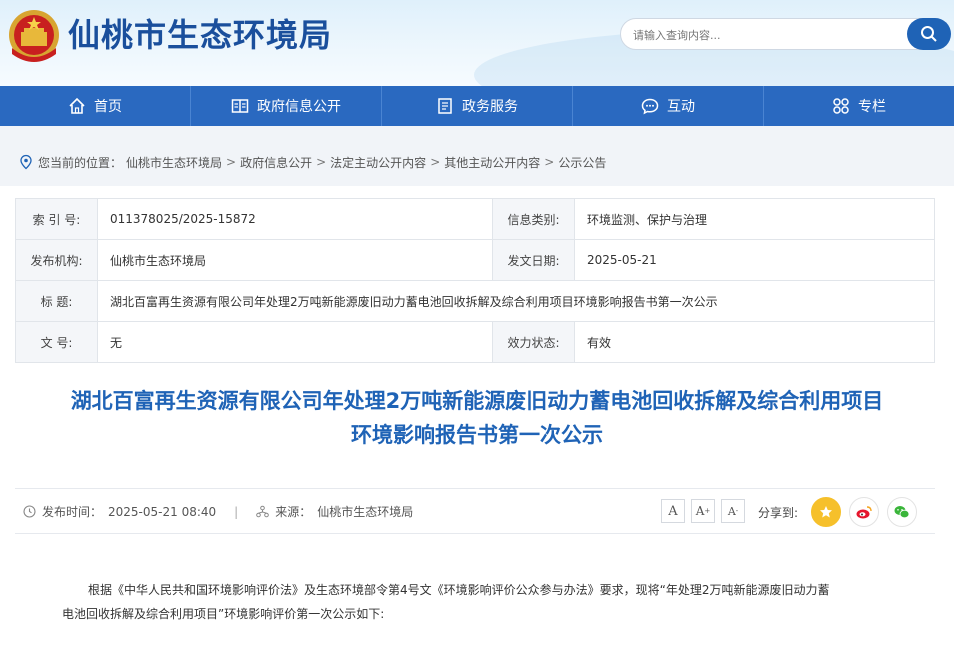 This screenshot has height=647, width=954. What do you see at coordinates (700, 511) in the screenshot?
I see `font-medium-label: A` at bounding box center [700, 511].